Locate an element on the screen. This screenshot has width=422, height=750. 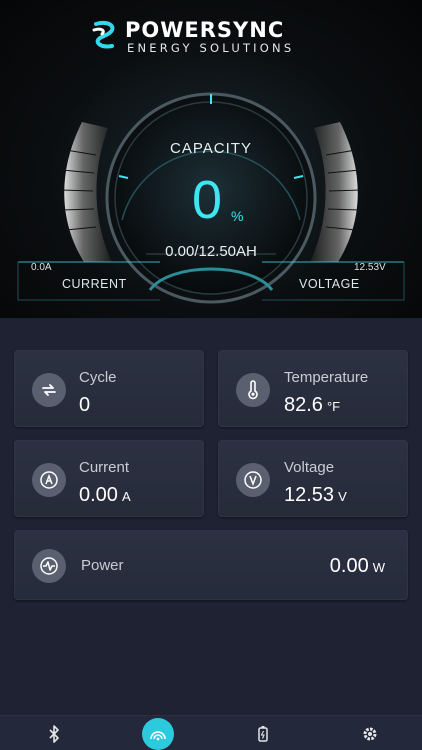
bottom-tab-bar is located at coordinates (211, 732).